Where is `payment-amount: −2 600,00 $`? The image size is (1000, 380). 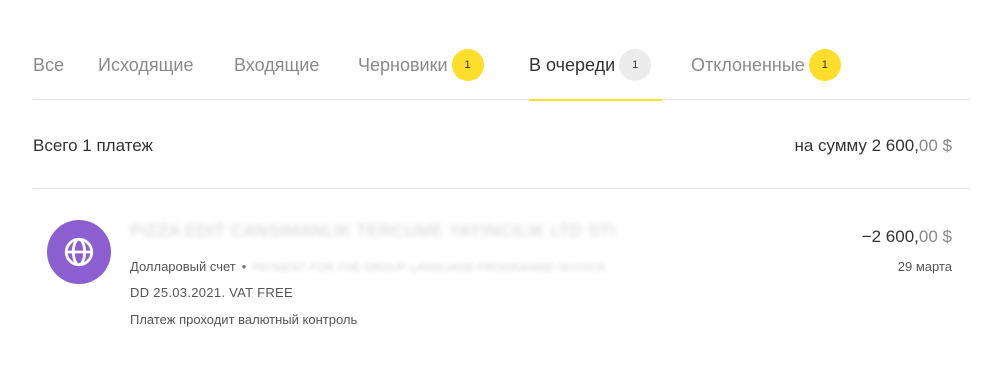
payment-amount: −2 600,00 $ is located at coordinates (907, 237).